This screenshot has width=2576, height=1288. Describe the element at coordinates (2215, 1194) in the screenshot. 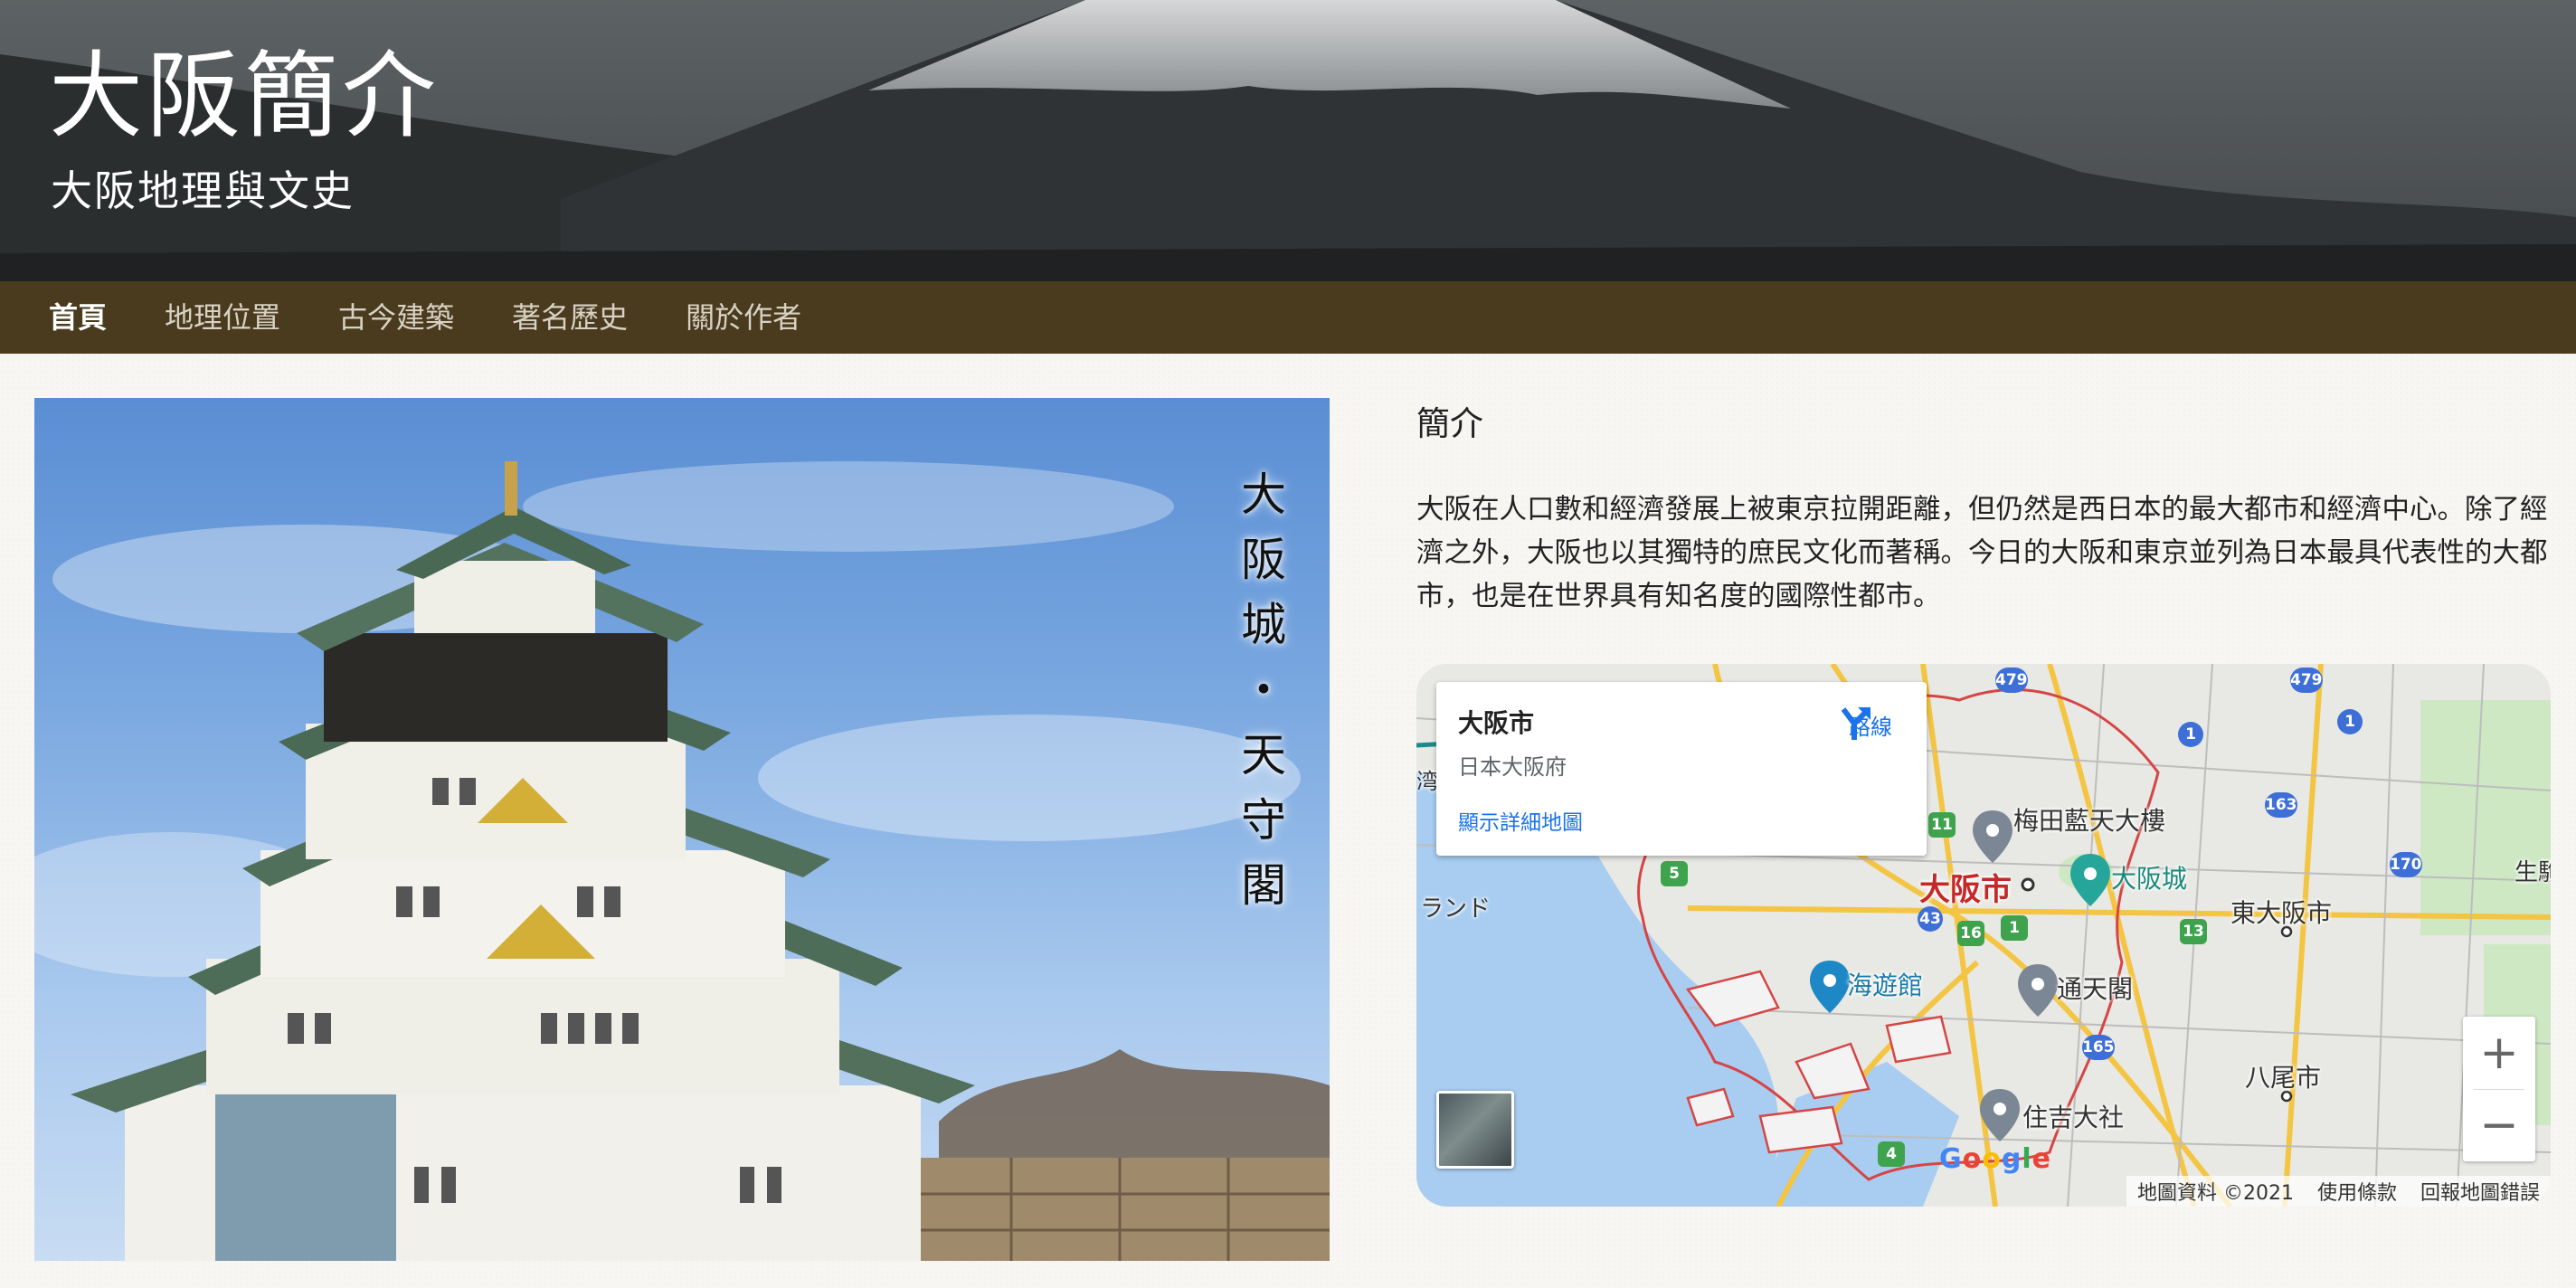

I see `map-data-attribution: 地圖資料 ©2021` at that location.